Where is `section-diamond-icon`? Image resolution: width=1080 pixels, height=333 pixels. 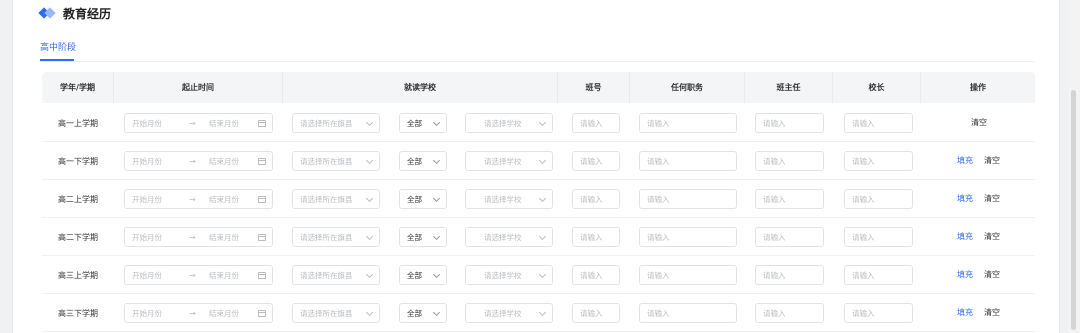 section-diamond-icon is located at coordinates (47, 13).